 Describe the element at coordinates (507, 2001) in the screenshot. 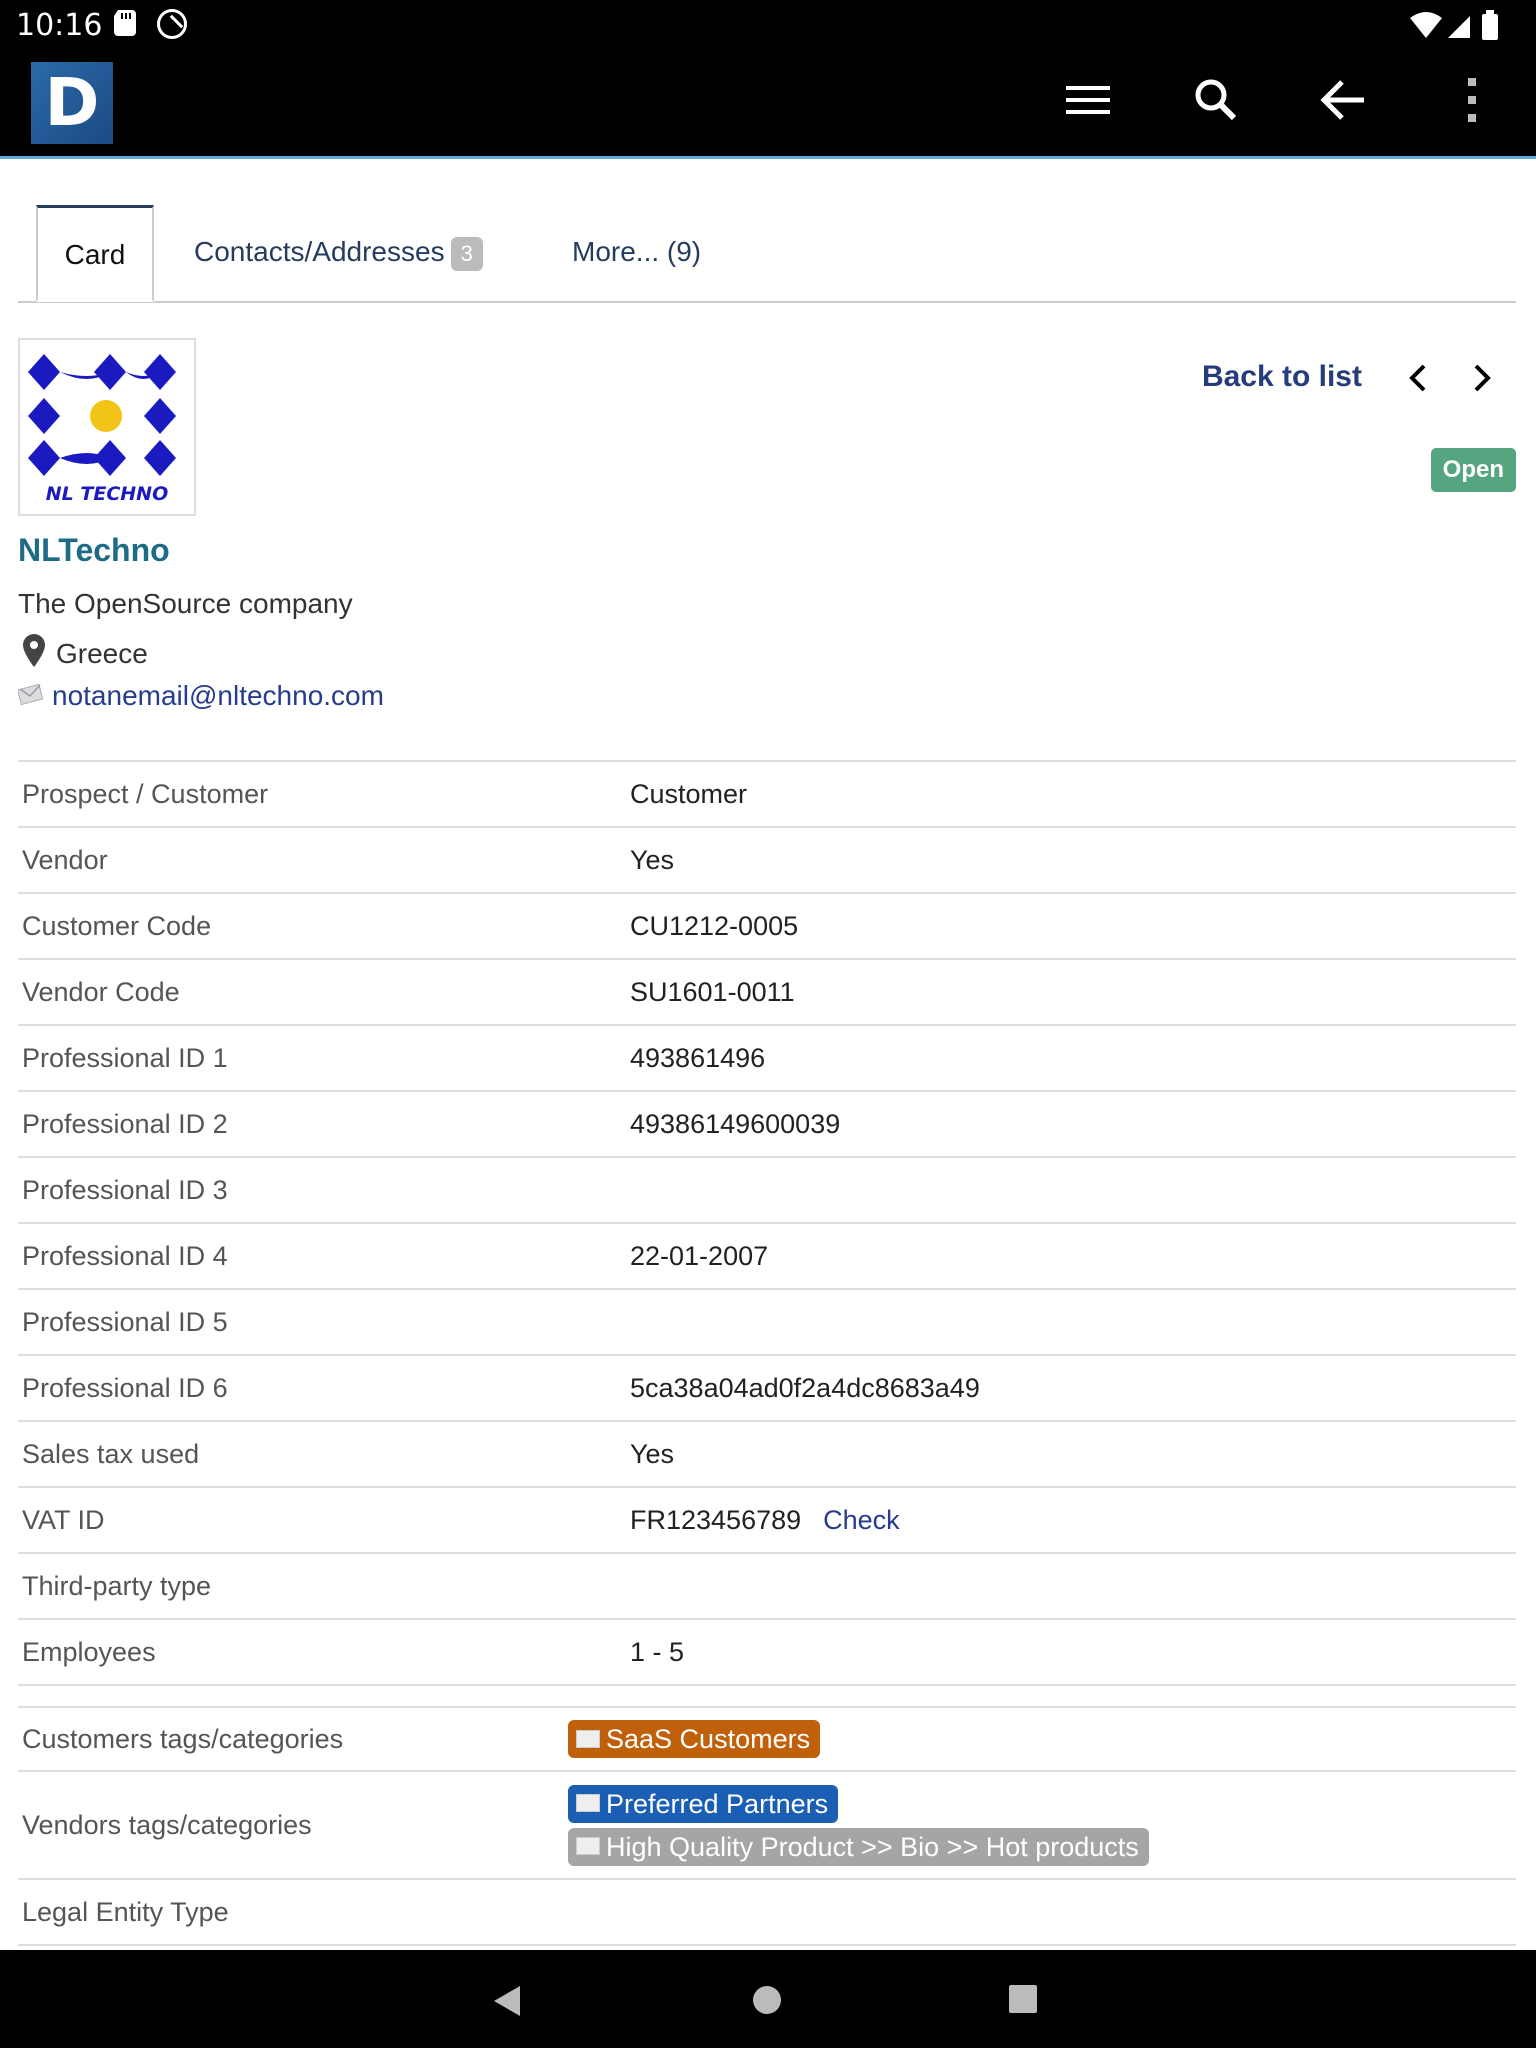

I see `nav-back-icon` at that location.